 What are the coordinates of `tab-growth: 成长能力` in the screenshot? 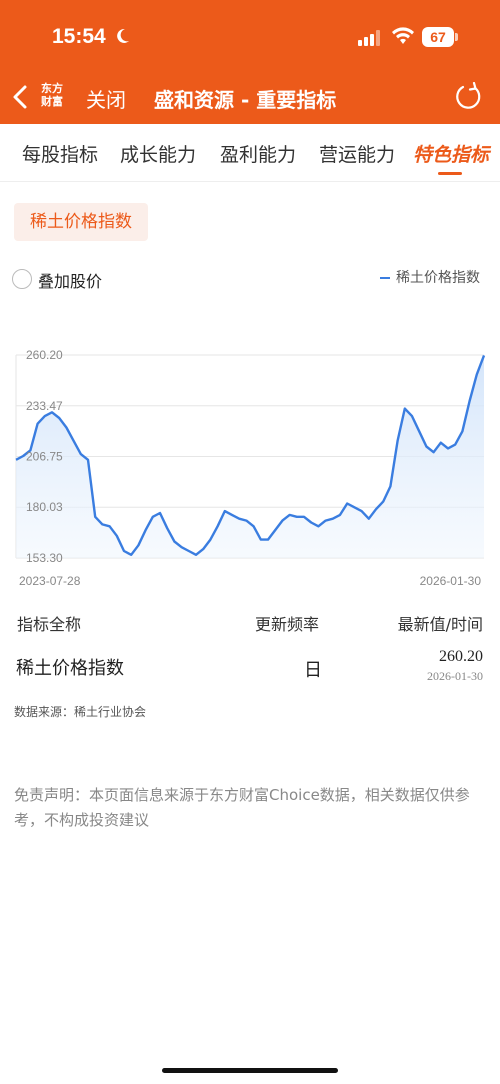 It's located at (158, 153).